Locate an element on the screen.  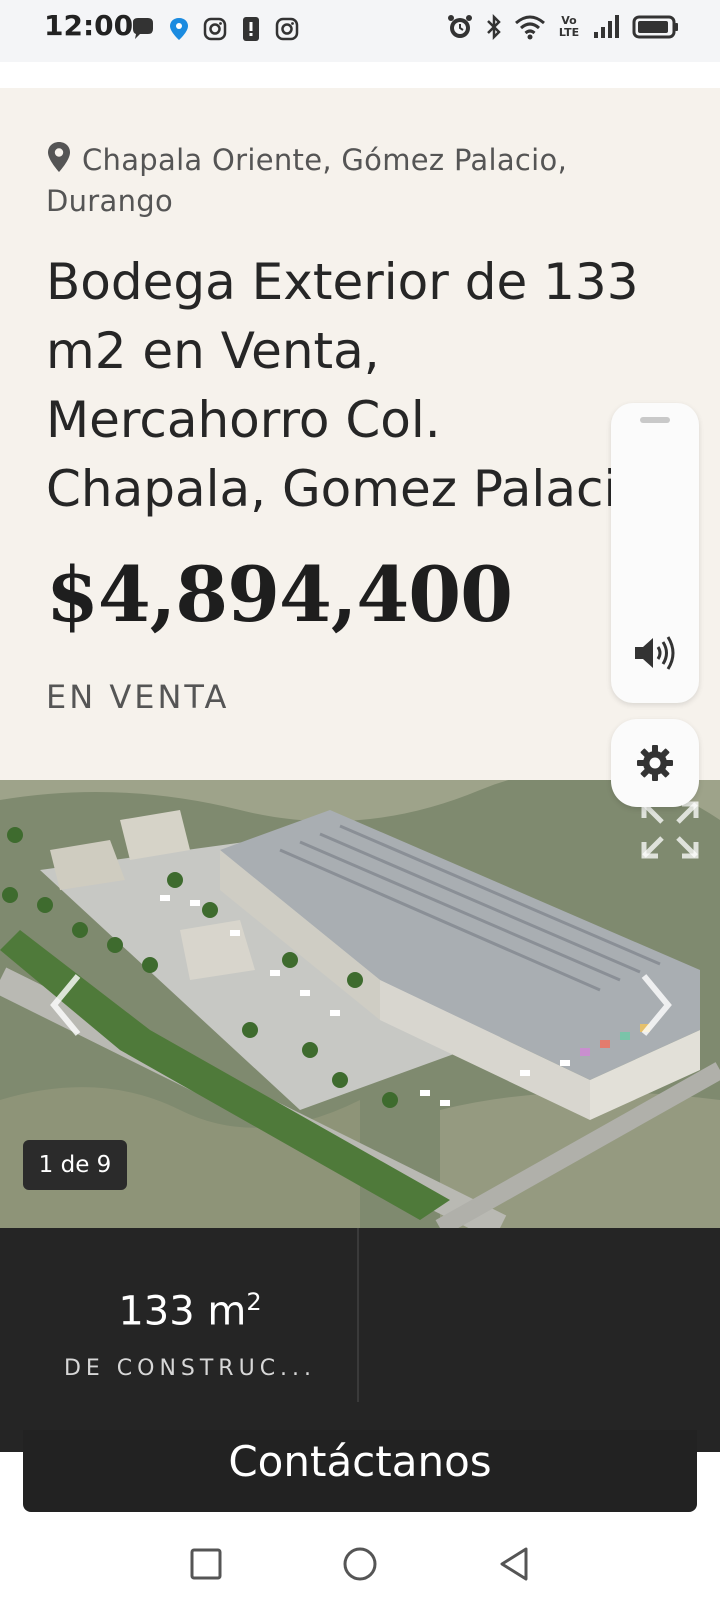
map-pin-icon is located at coordinates (59, 157).